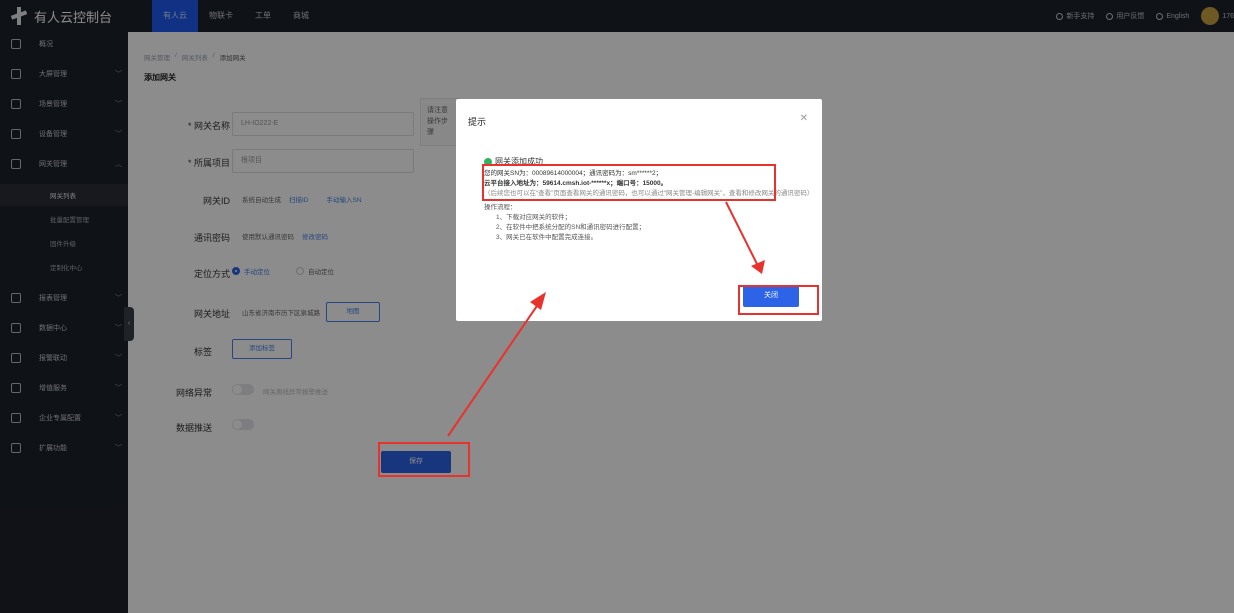  What do you see at coordinates (494, 368) in the screenshot?
I see `annotation-arrow-up` at bounding box center [494, 368].